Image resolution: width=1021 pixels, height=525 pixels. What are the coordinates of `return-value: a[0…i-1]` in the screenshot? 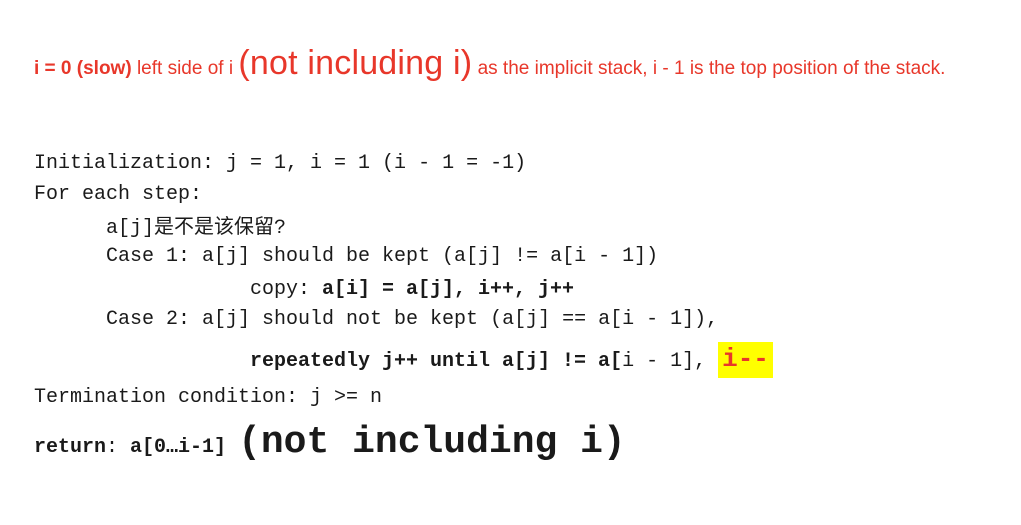 It's located at (178, 447).